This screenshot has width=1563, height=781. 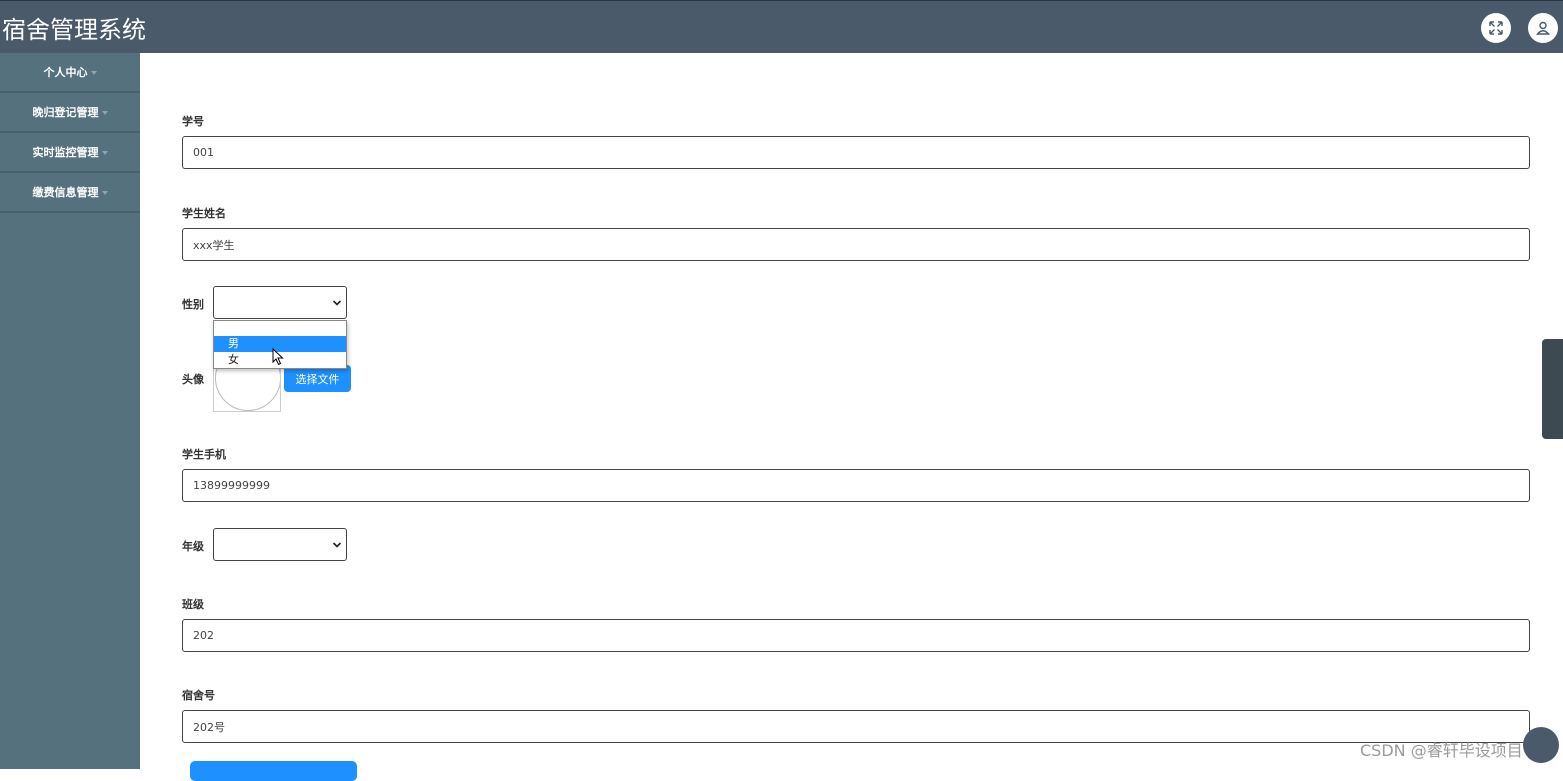 I want to click on fullscreen-icon, so click(x=1496, y=28).